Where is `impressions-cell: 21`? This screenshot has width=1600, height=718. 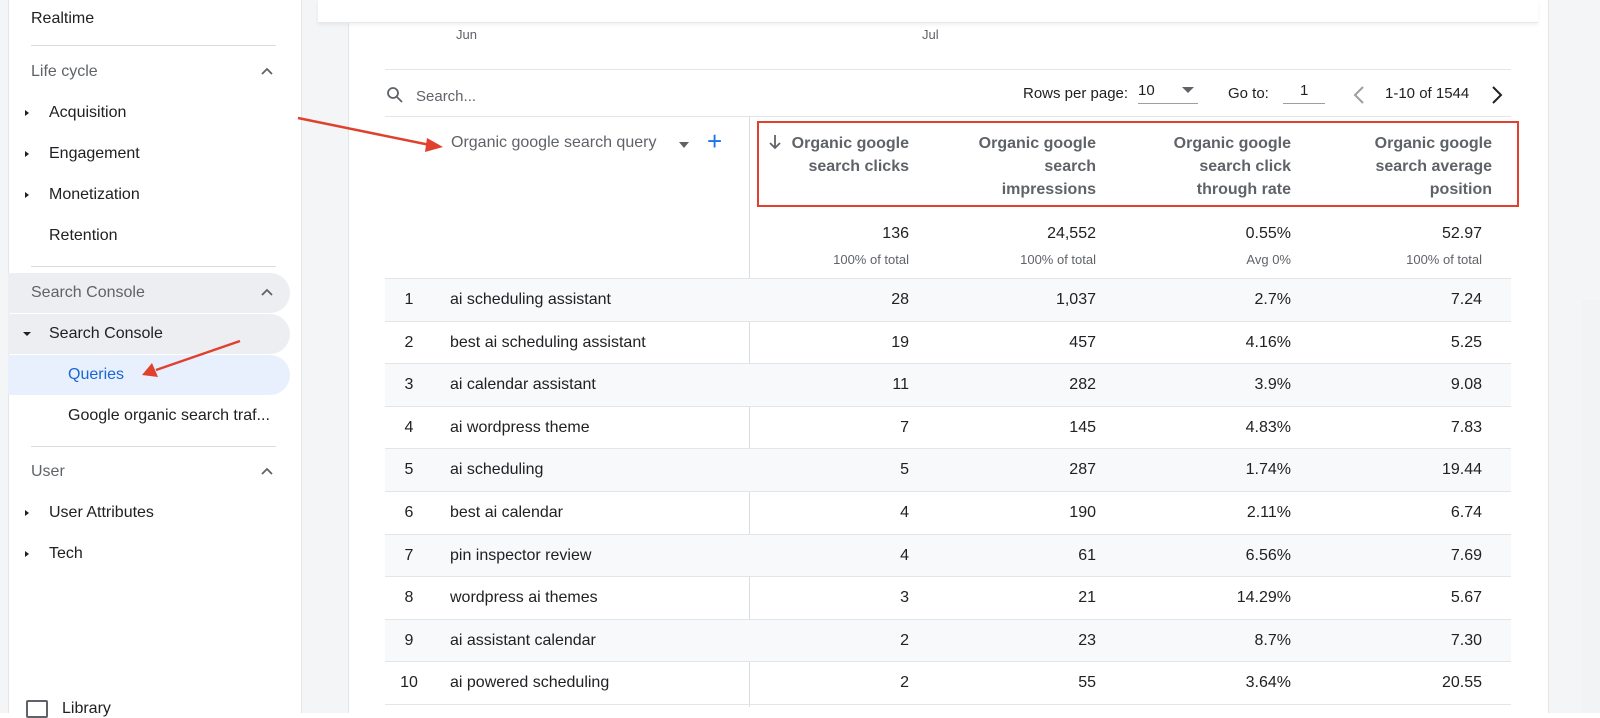 impressions-cell: 21 is located at coordinates (1087, 598).